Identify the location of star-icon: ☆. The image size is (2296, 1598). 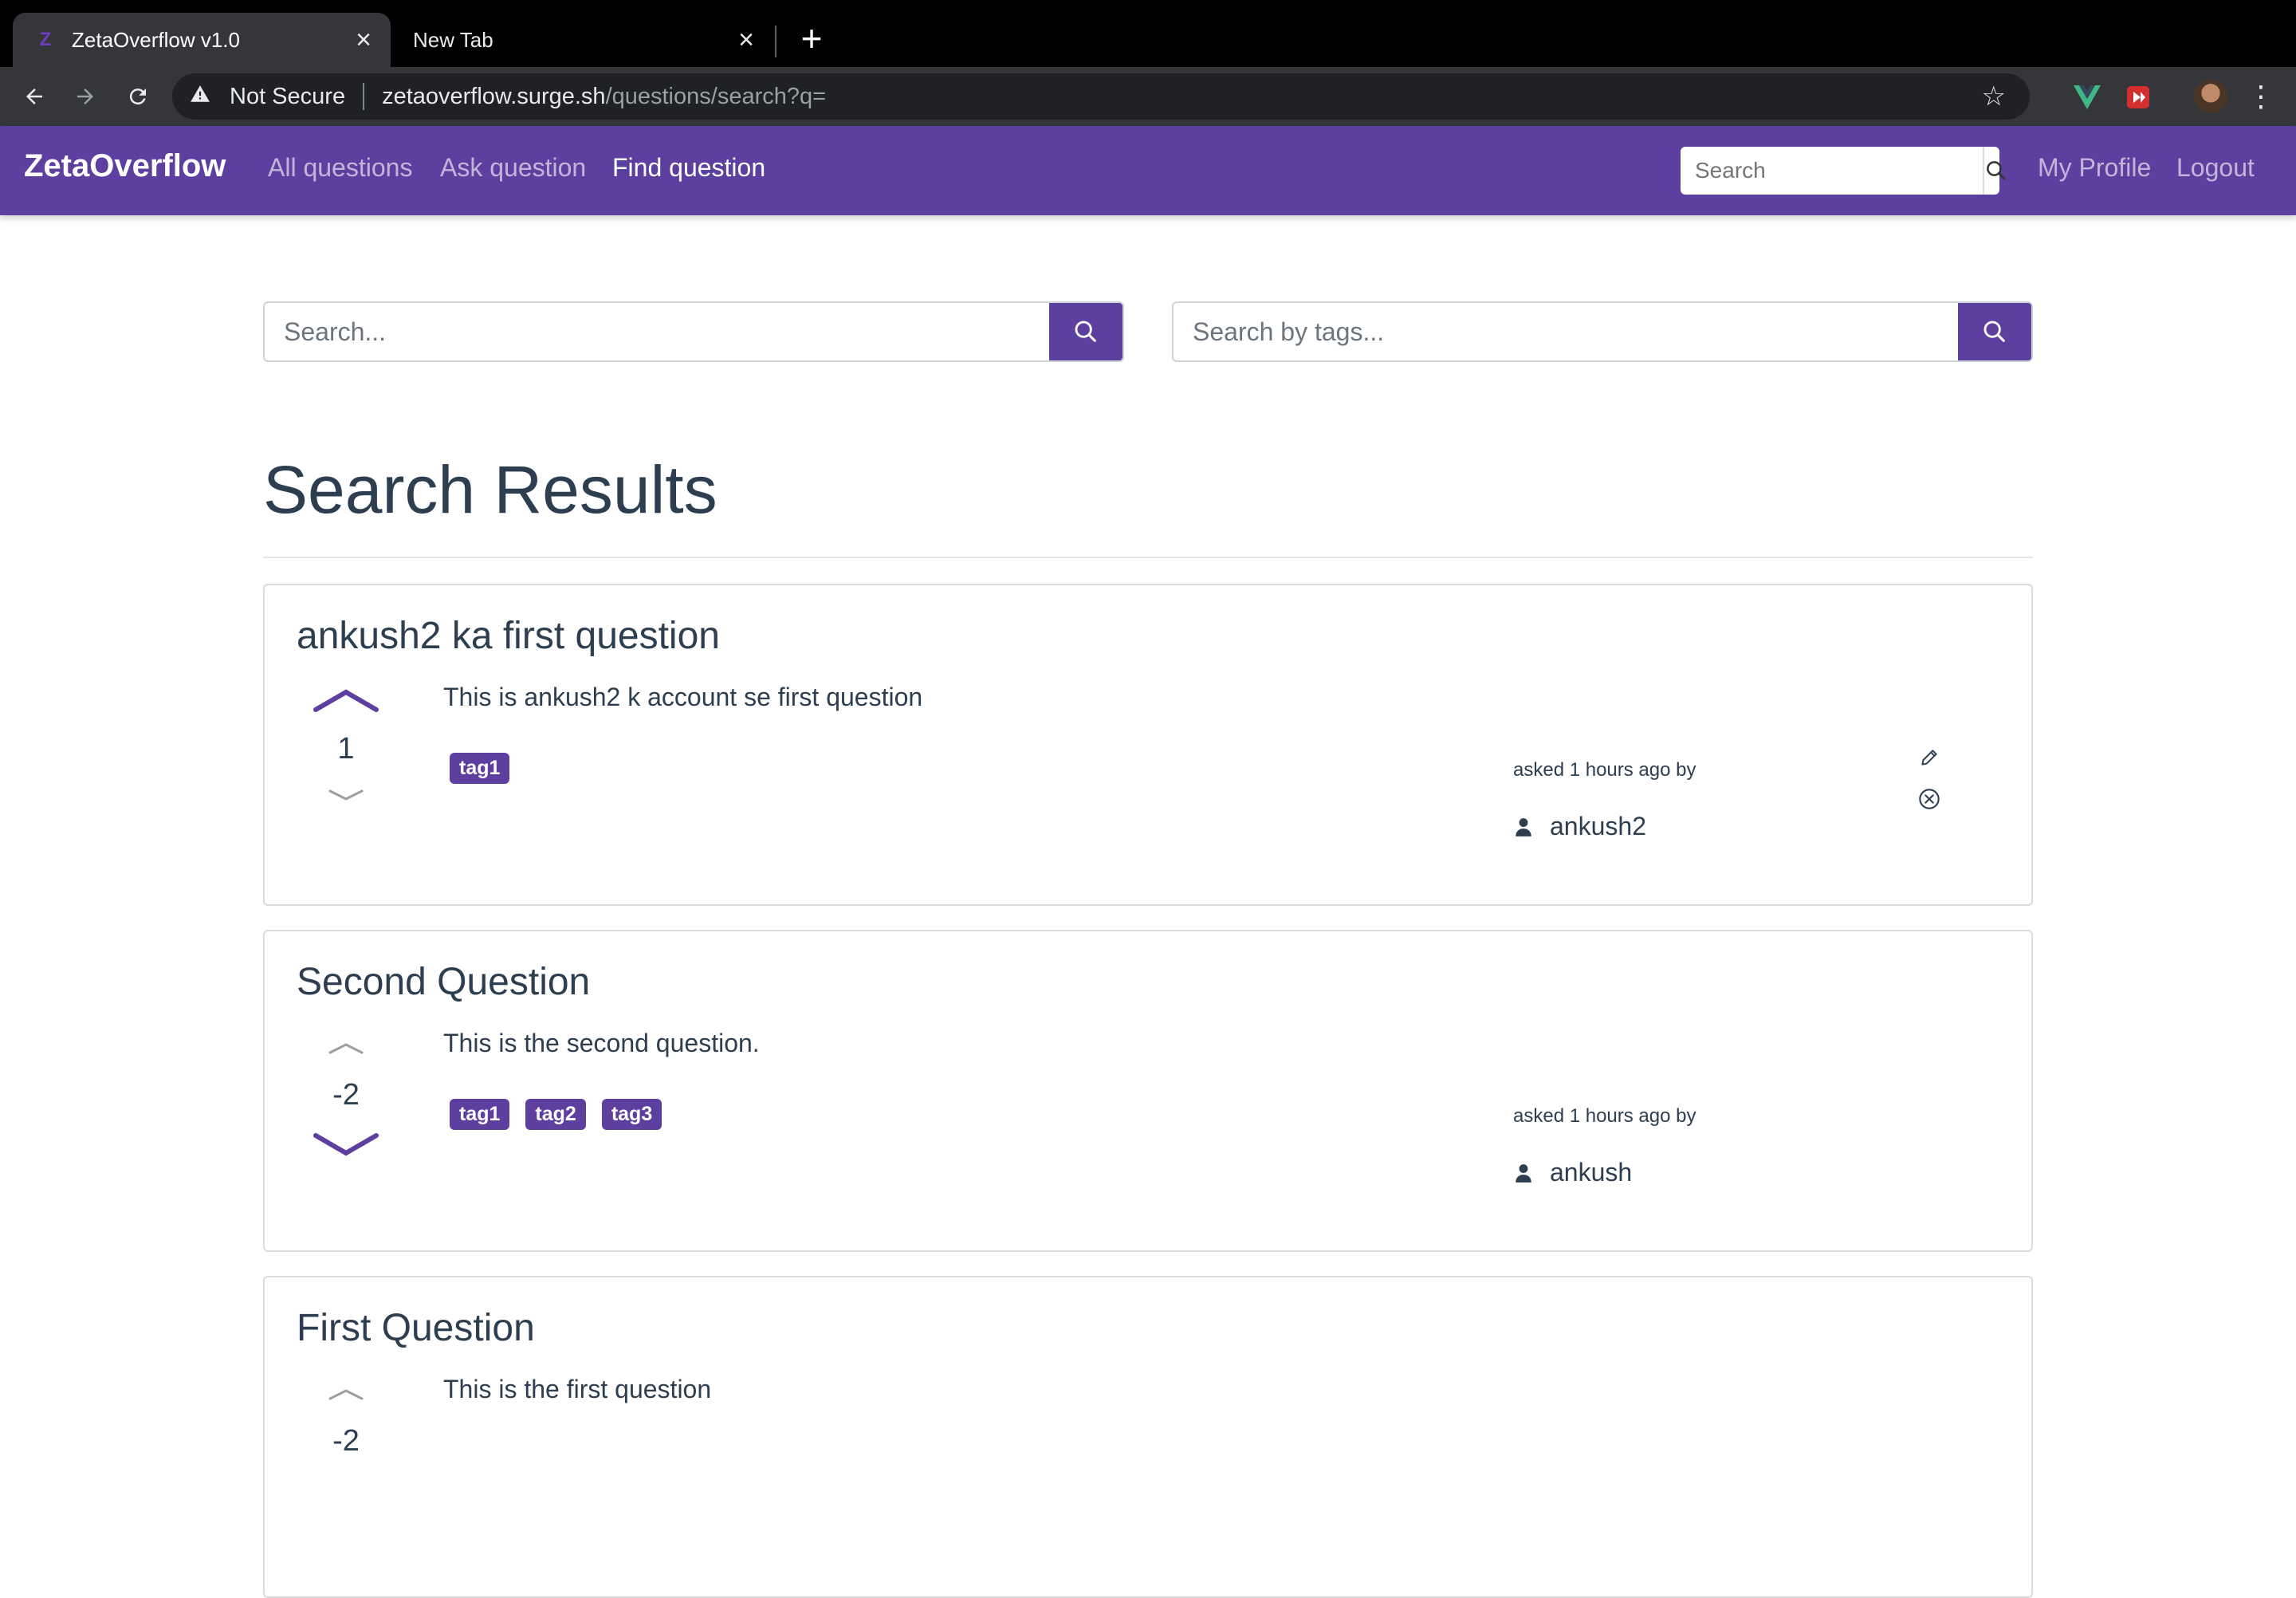
(1994, 96).